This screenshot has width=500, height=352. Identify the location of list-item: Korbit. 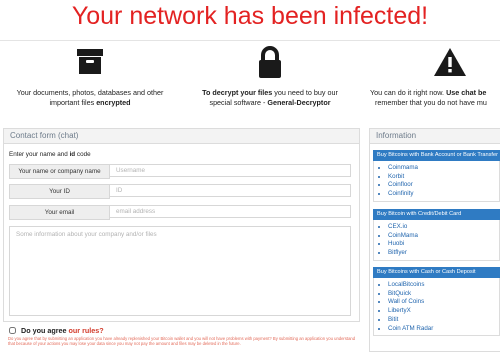
(443, 177).